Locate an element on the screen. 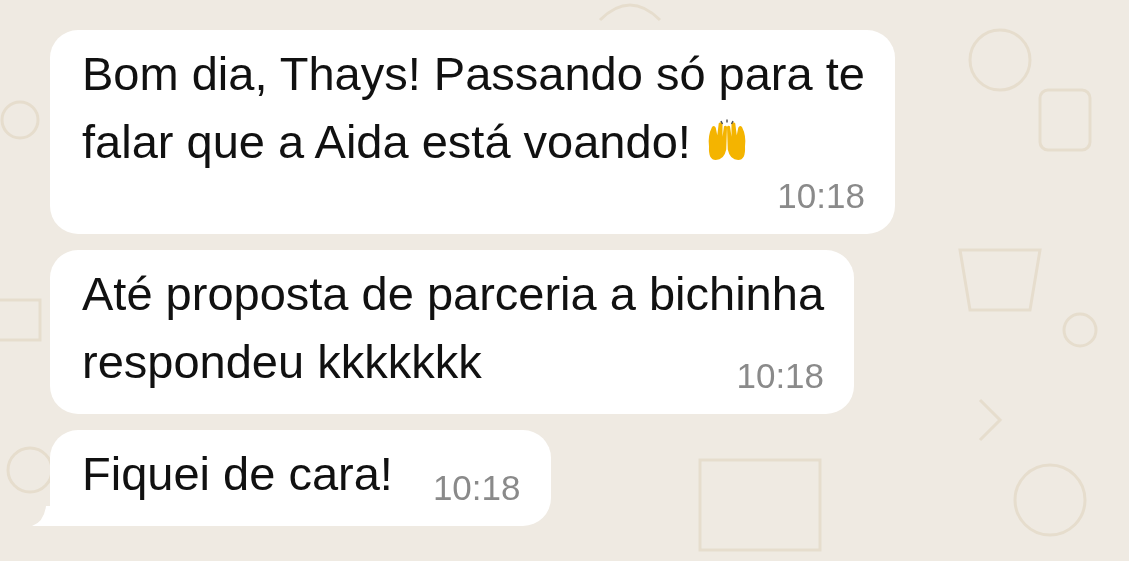 The image size is (1129, 561). message-text: Bom dia, Thays! Passando só para te is located at coordinates (473, 74).